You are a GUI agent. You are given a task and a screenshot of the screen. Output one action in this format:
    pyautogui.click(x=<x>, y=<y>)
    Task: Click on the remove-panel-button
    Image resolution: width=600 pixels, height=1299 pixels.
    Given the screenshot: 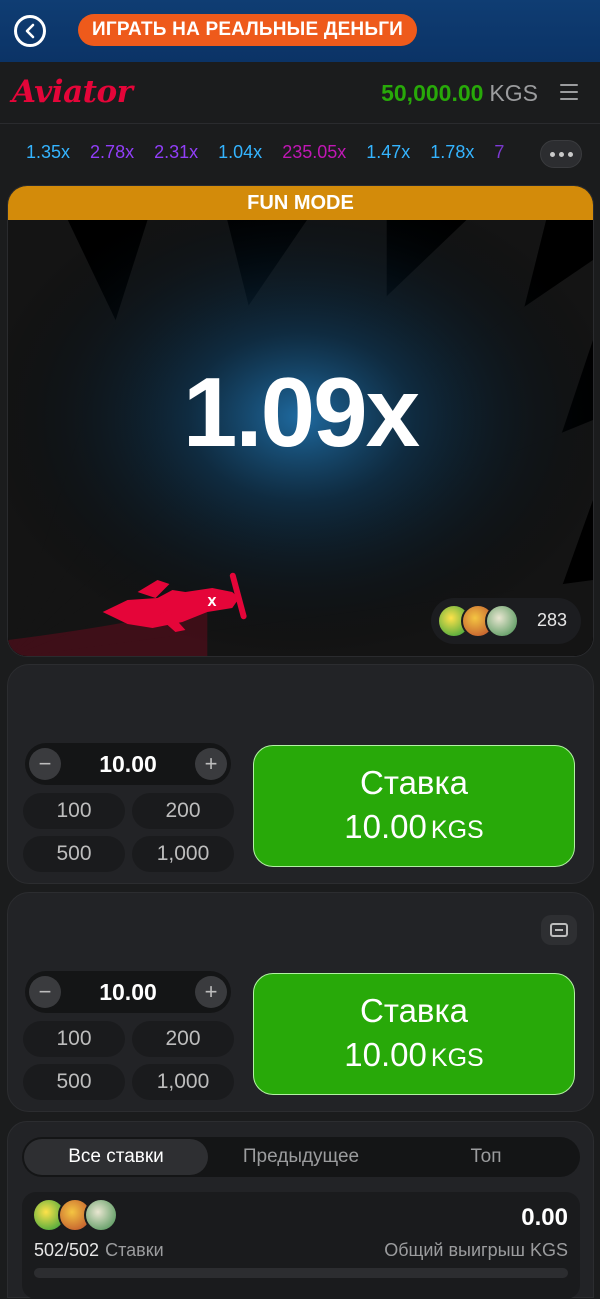 What is the action you would take?
    pyautogui.click(x=559, y=930)
    